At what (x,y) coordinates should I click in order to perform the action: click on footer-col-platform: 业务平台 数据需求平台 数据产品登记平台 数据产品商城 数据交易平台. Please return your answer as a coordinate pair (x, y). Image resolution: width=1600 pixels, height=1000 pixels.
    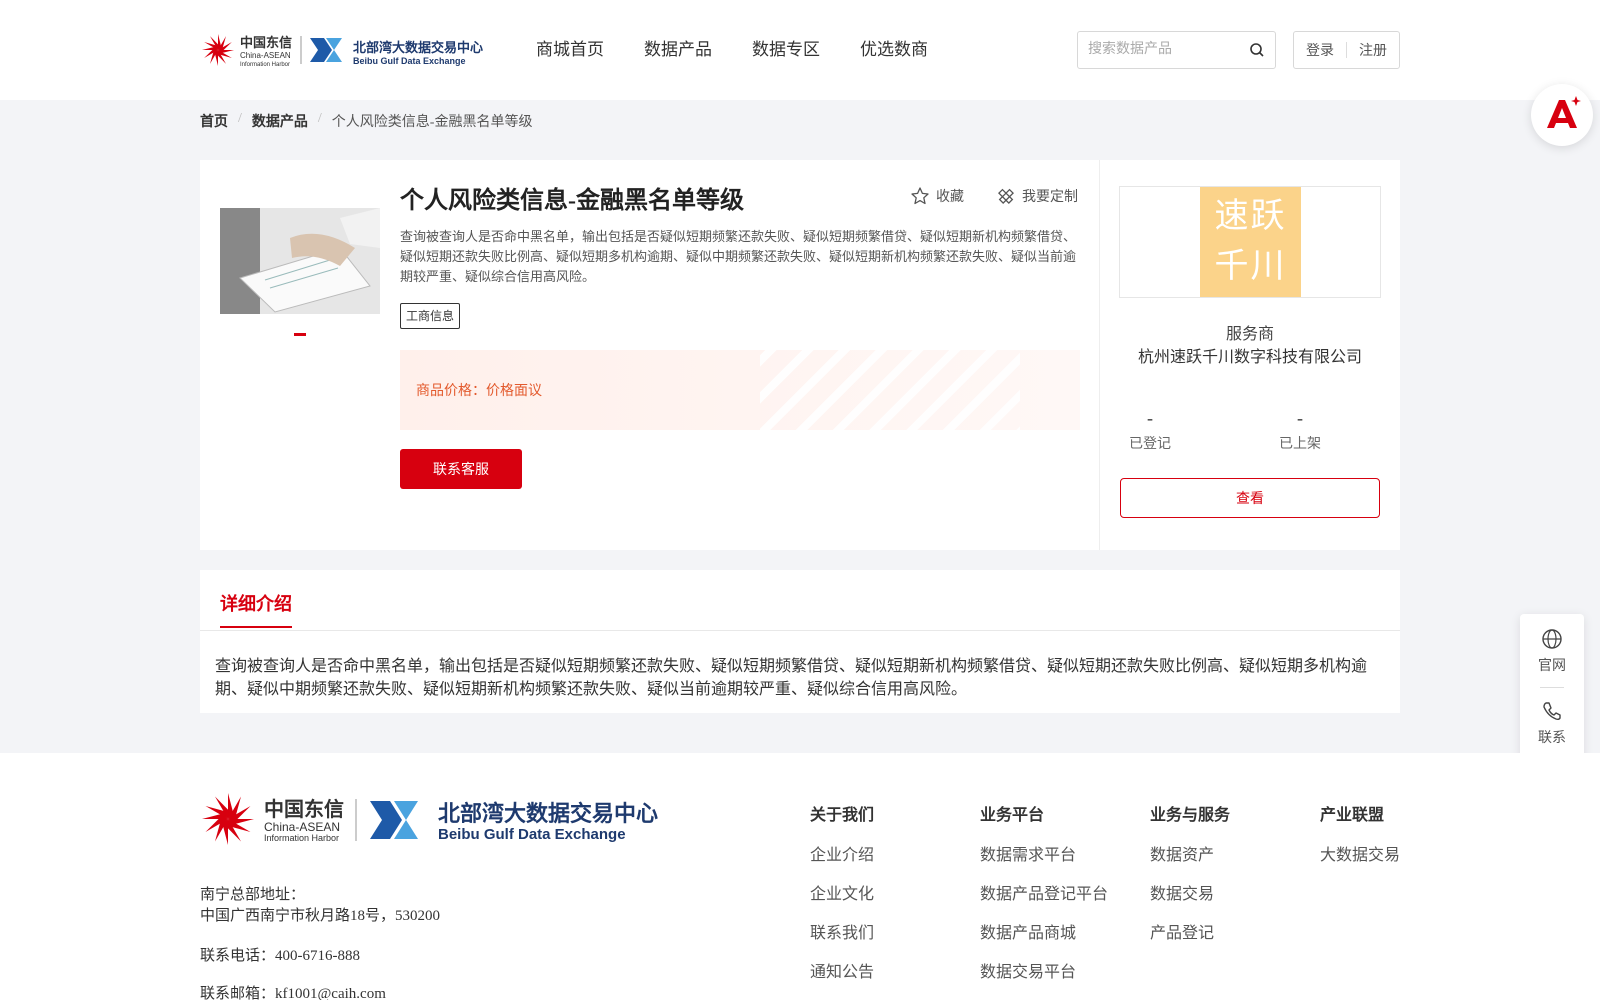
    Looking at the image, I should click on (1044, 900).